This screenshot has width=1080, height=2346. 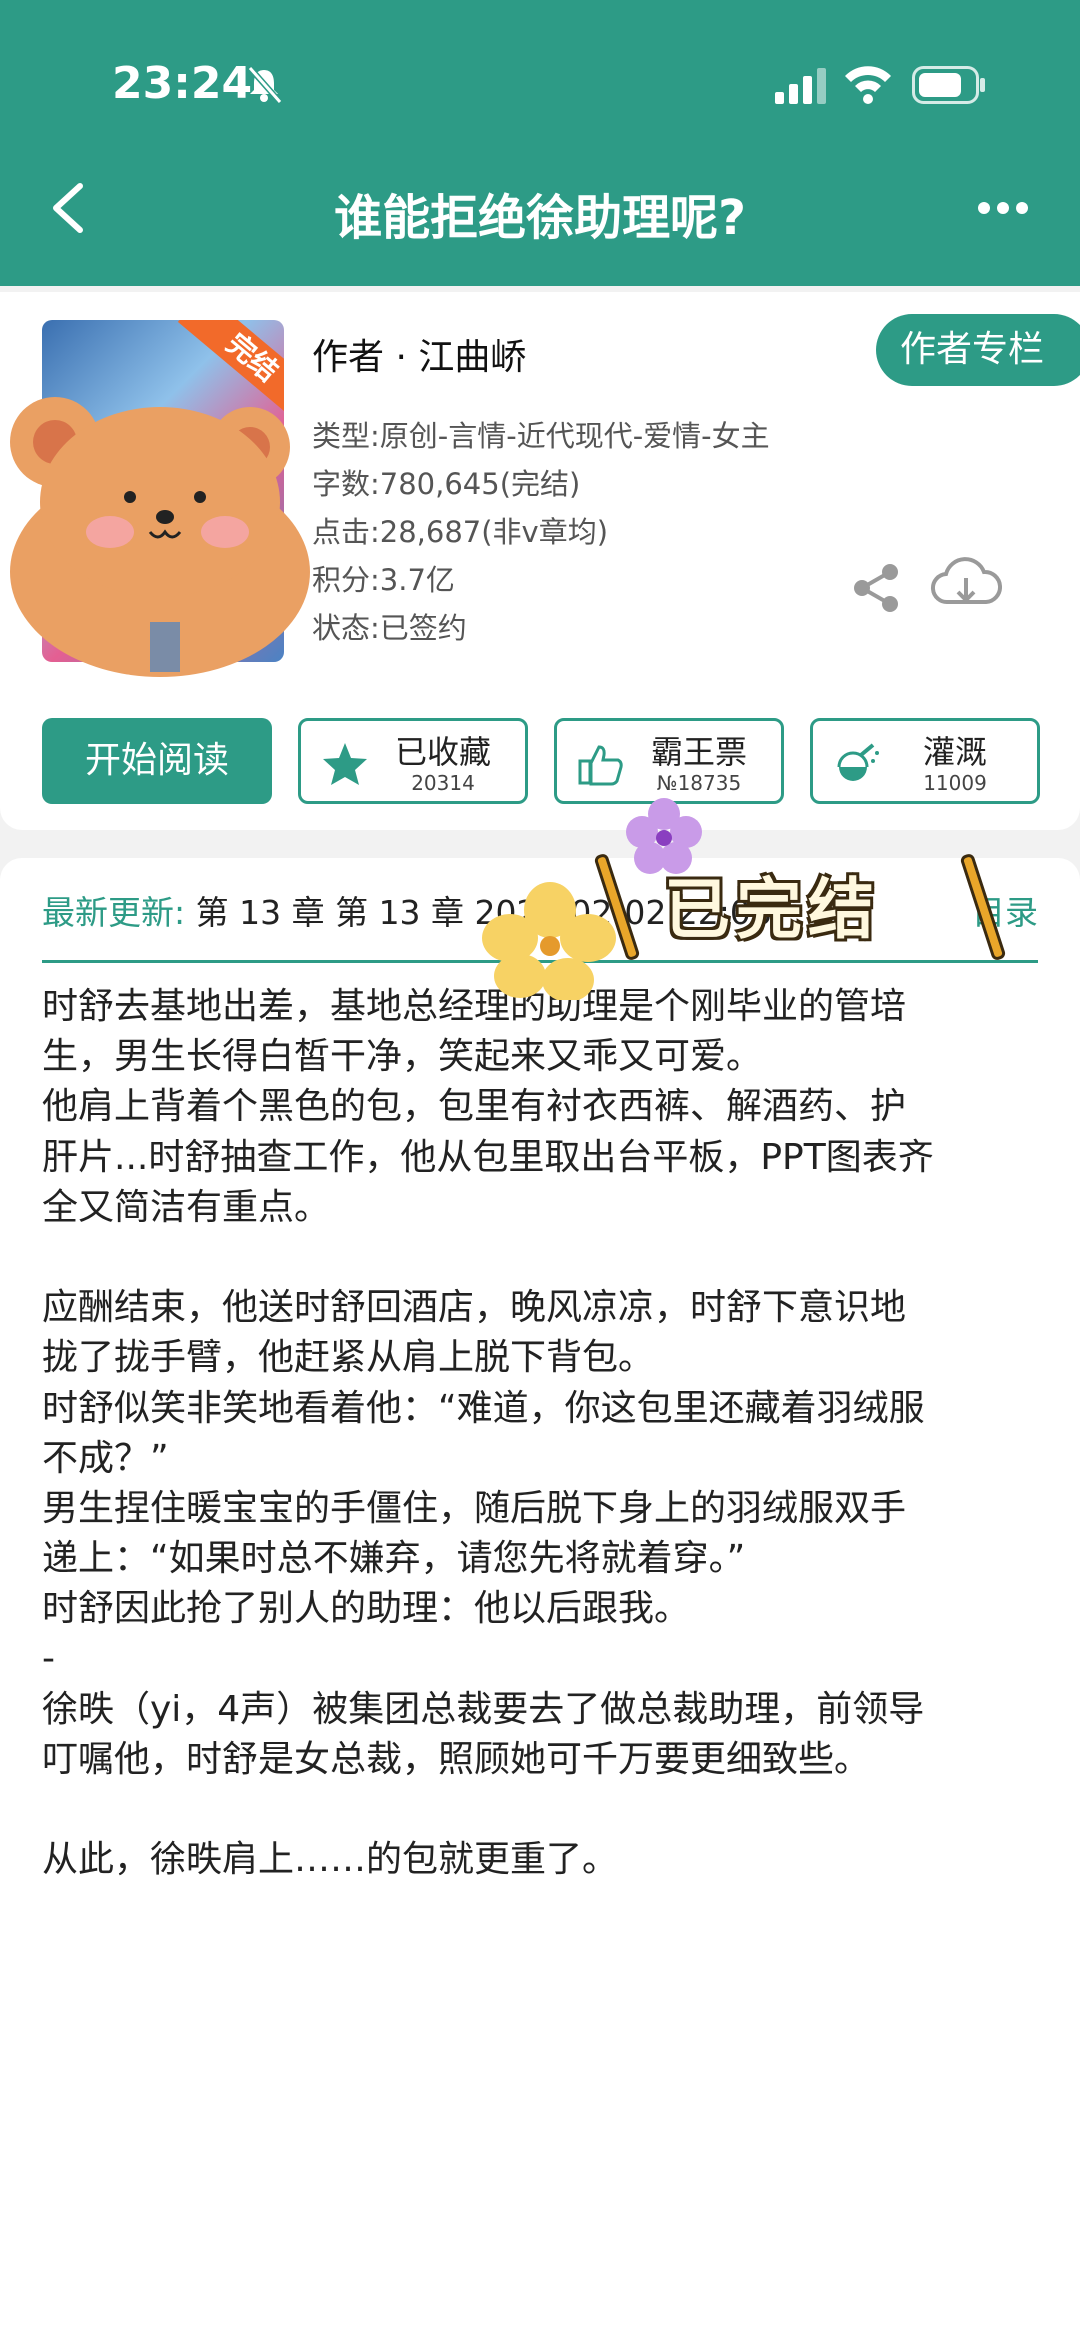 What do you see at coordinates (868, 85) in the screenshot?
I see `wifi-icon` at bounding box center [868, 85].